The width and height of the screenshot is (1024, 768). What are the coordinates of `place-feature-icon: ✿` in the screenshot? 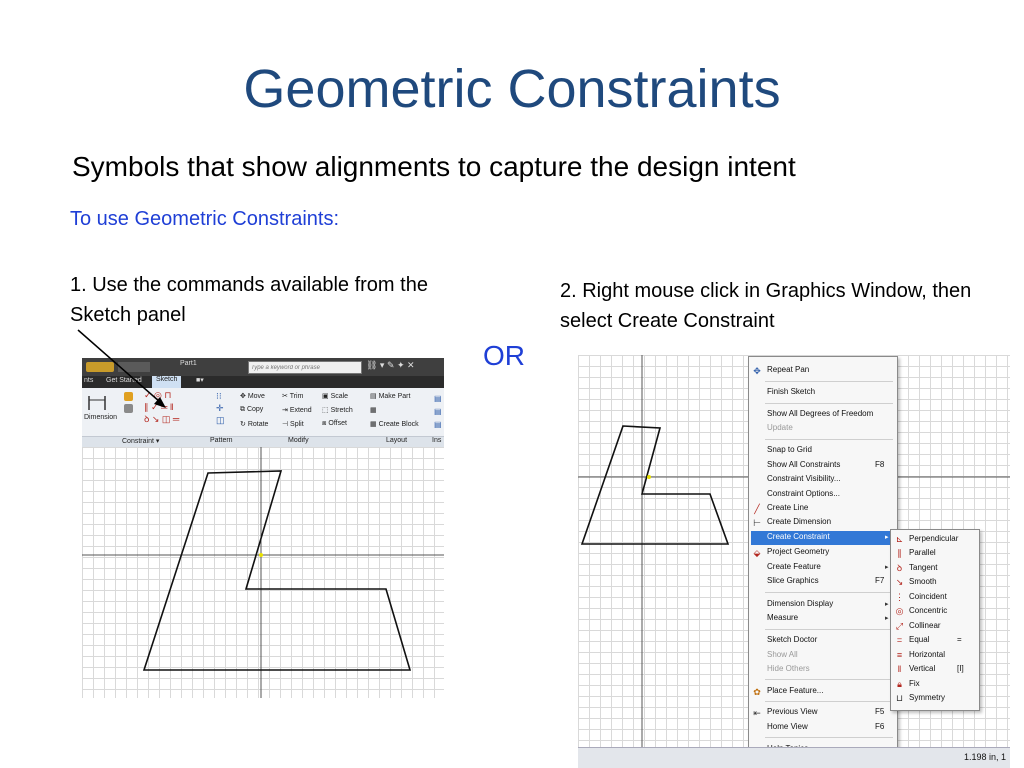 It's located at (757, 692).